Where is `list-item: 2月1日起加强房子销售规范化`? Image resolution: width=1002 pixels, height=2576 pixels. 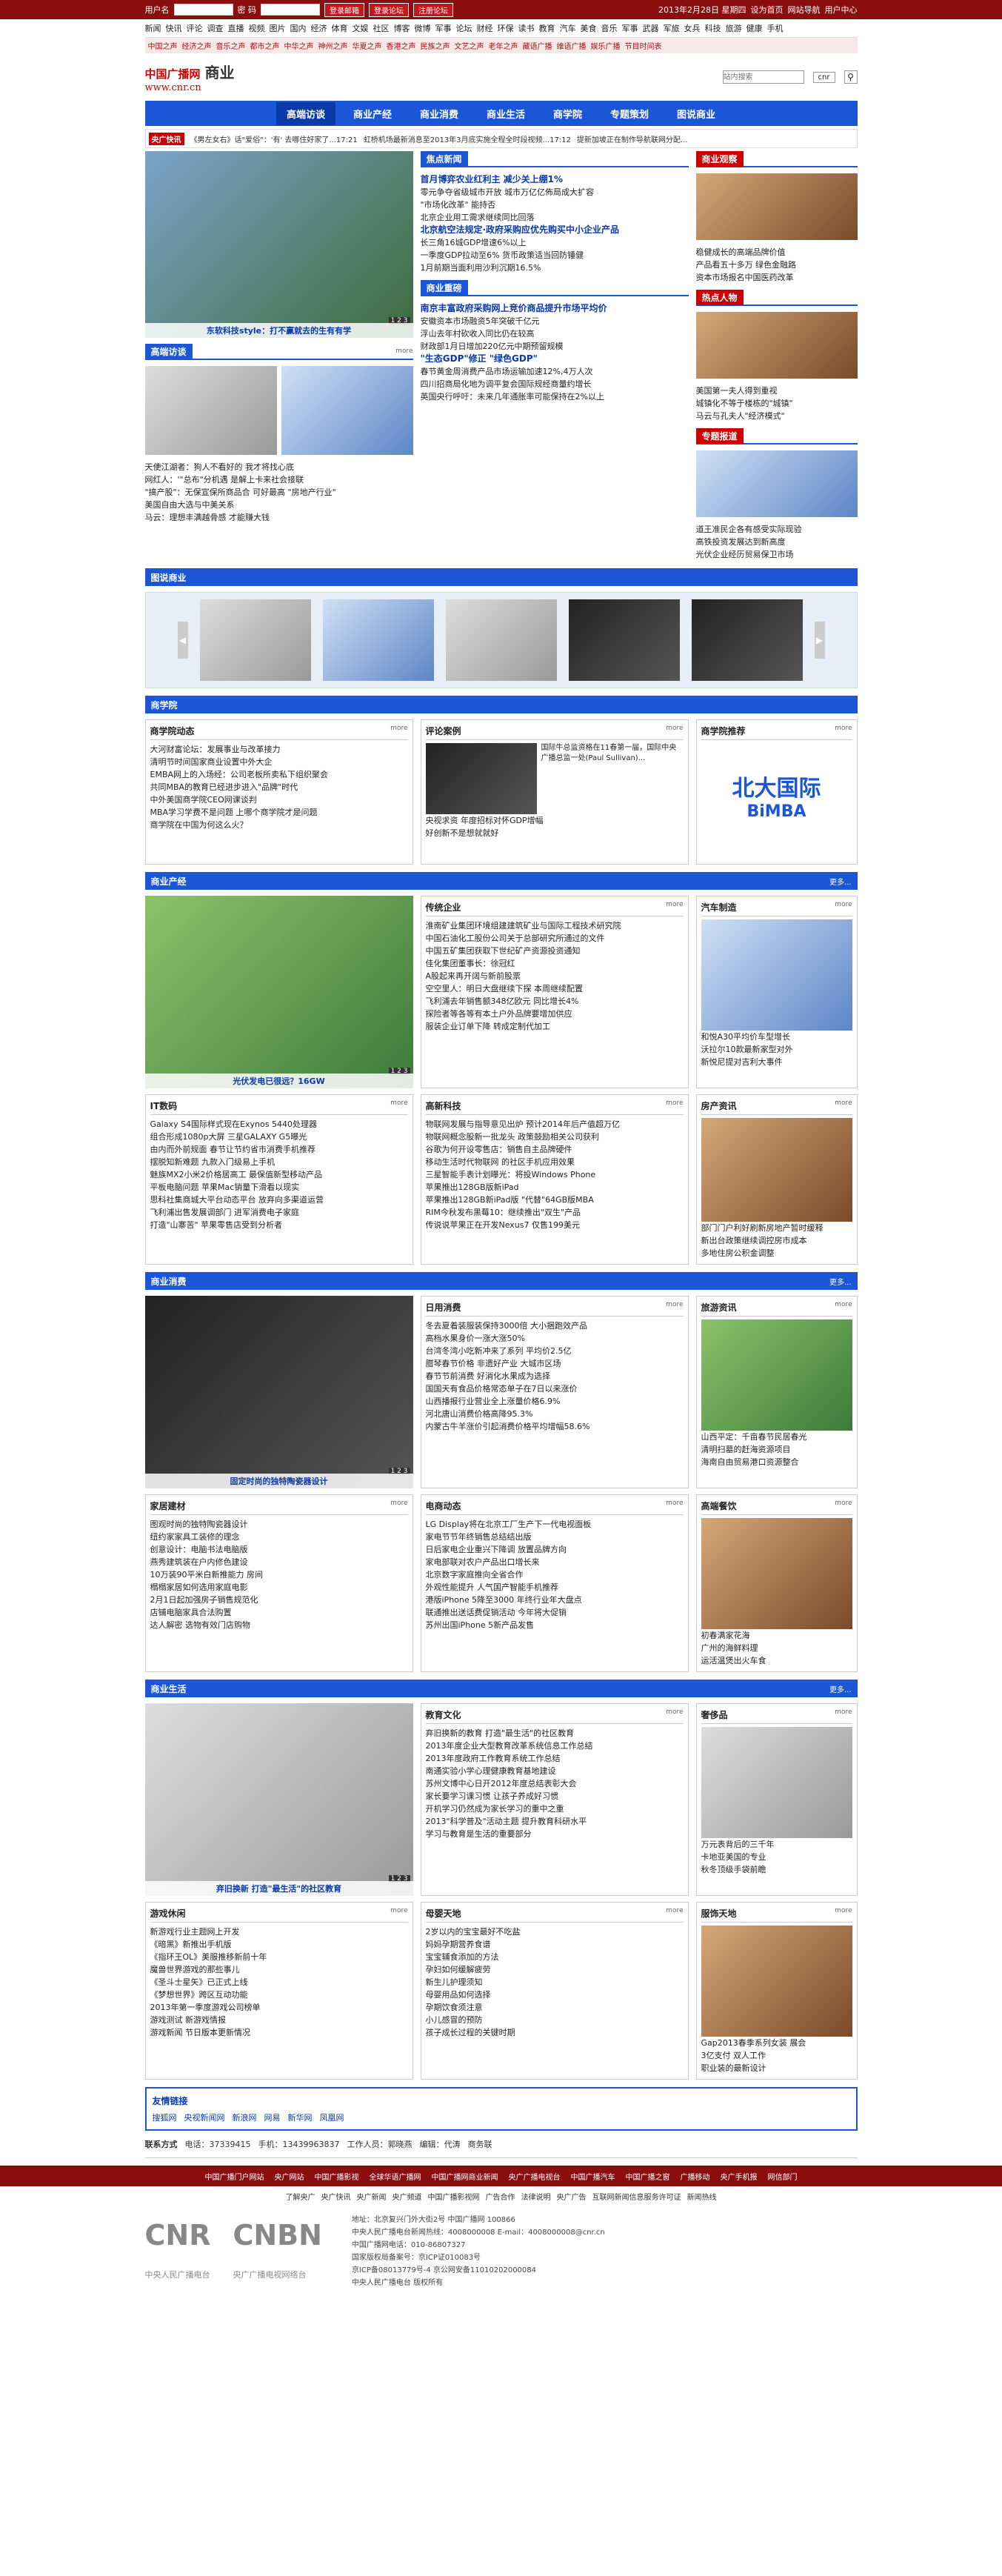 list-item: 2月1日起加强房子销售规范化 is located at coordinates (279, 1600).